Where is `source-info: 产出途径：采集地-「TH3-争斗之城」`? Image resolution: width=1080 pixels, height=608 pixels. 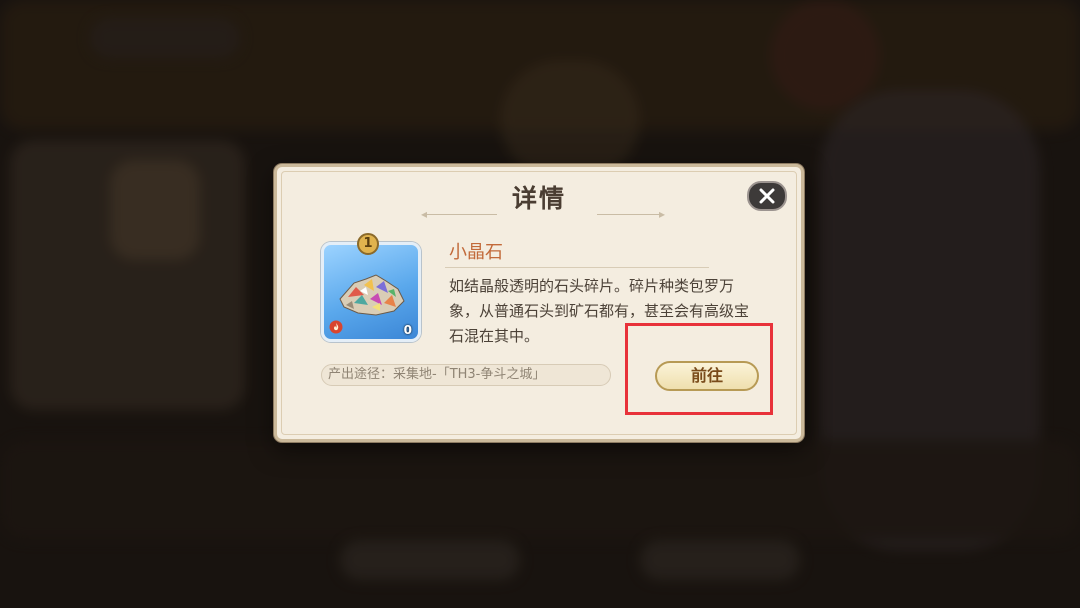
source-info: 产出途径：采集地-「TH3-争斗之城」 is located at coordinates (466, 375).